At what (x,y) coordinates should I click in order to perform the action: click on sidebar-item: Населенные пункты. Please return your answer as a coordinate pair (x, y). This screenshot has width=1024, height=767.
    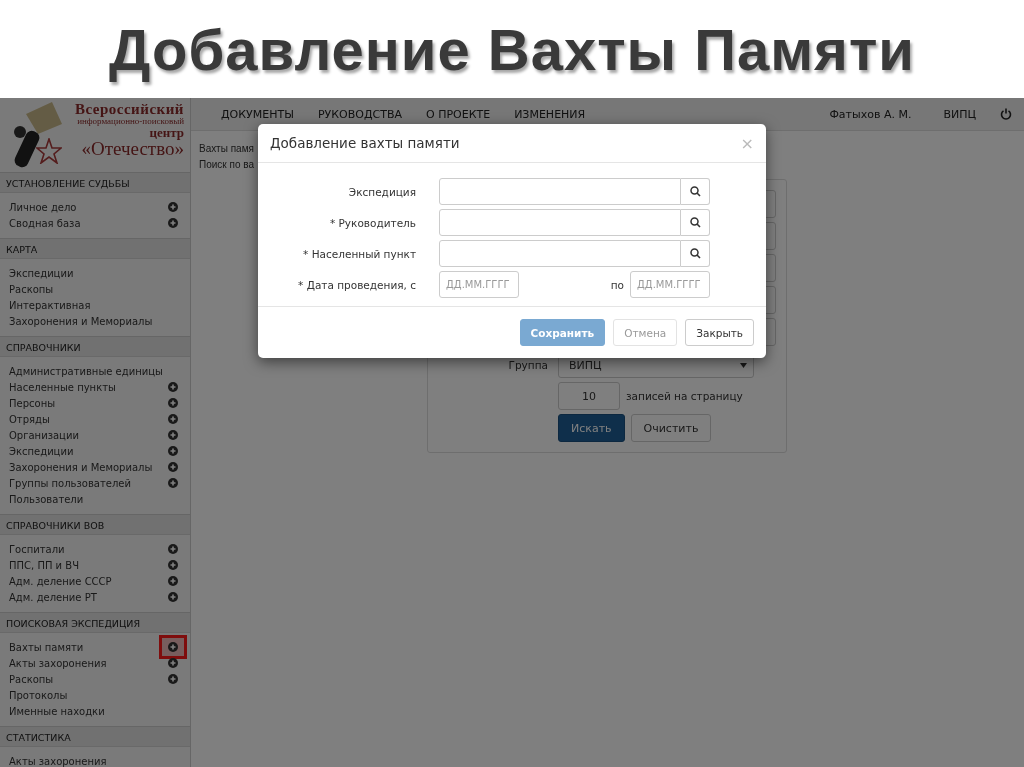
    Looking at the image, I should click on (88, 387).